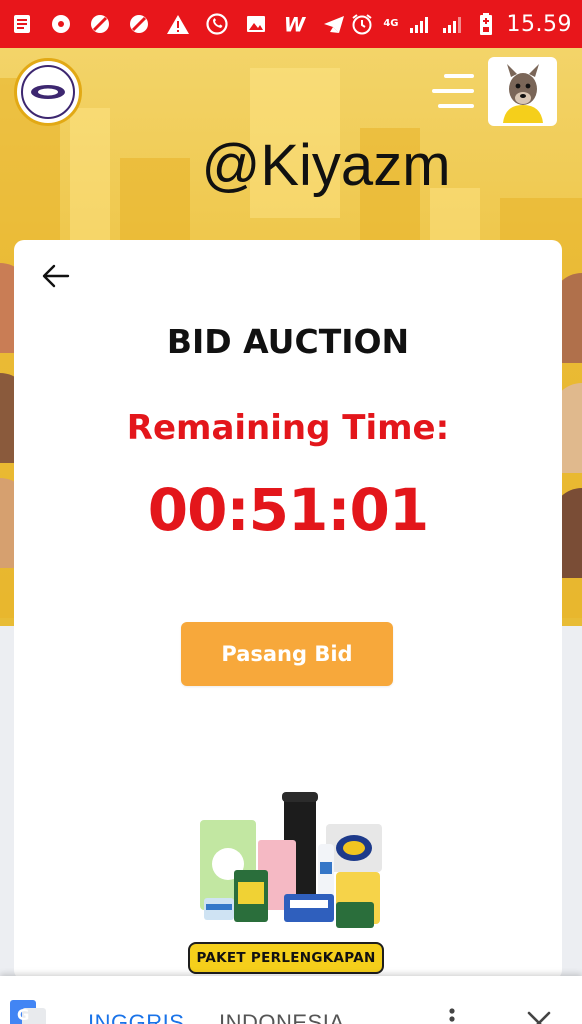 The image size is (582, 1024). I want to click on remaining-time-label: Remaining Time:, so click(288, 428).